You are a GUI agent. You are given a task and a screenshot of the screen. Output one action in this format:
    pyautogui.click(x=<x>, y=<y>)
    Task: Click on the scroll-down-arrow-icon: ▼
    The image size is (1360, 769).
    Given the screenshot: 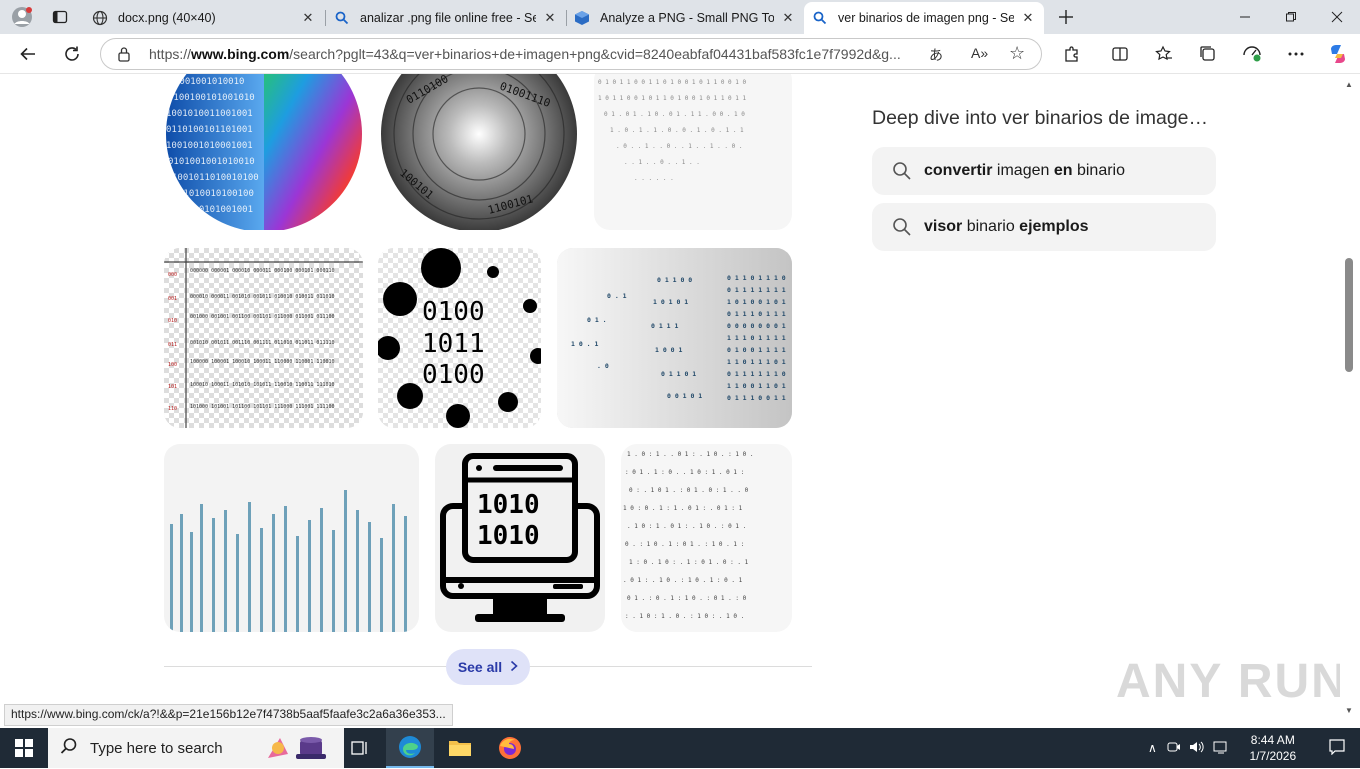 What is the action you would take?
    pyautogui.click(x=1349, y=710)
    